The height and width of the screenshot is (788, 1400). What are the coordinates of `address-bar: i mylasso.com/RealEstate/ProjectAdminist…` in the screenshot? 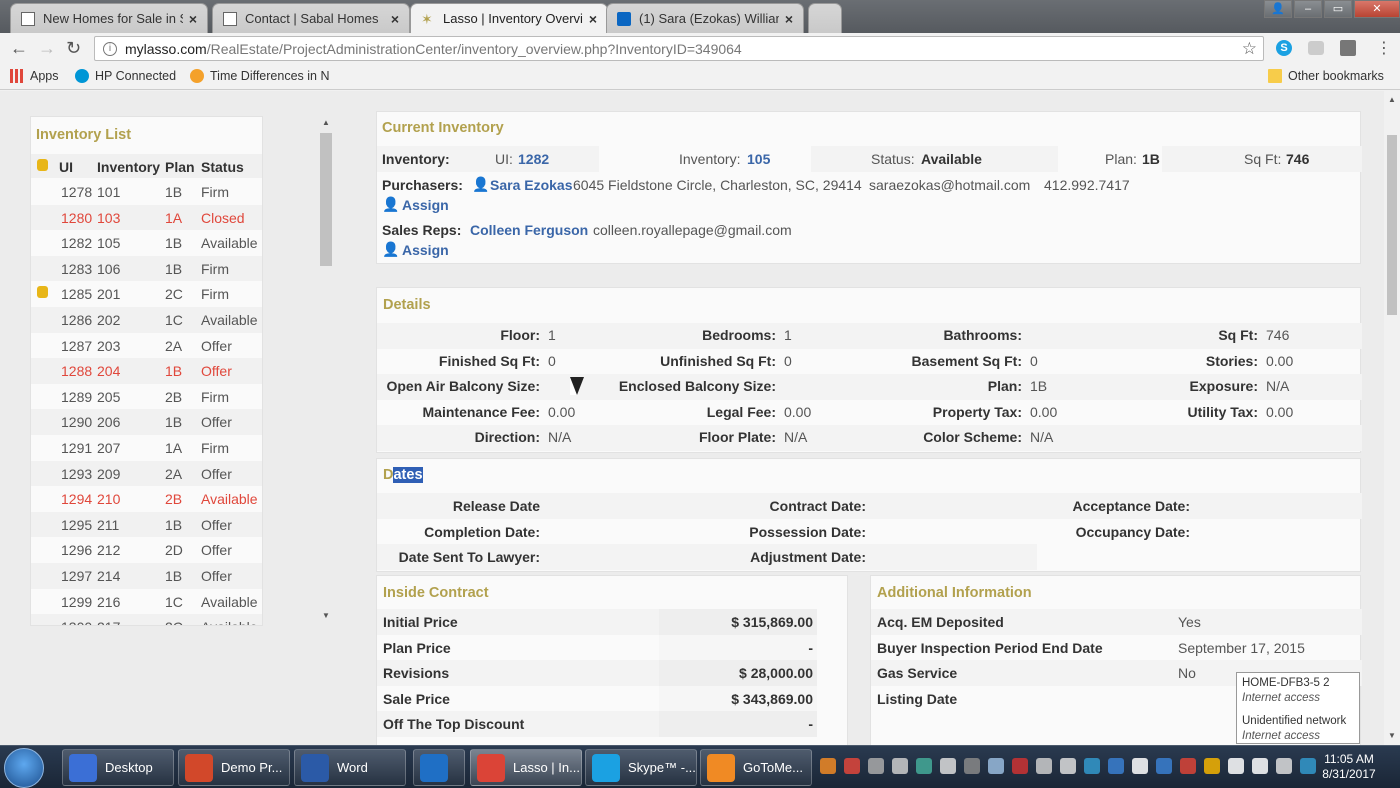 It's located at (679, 48).